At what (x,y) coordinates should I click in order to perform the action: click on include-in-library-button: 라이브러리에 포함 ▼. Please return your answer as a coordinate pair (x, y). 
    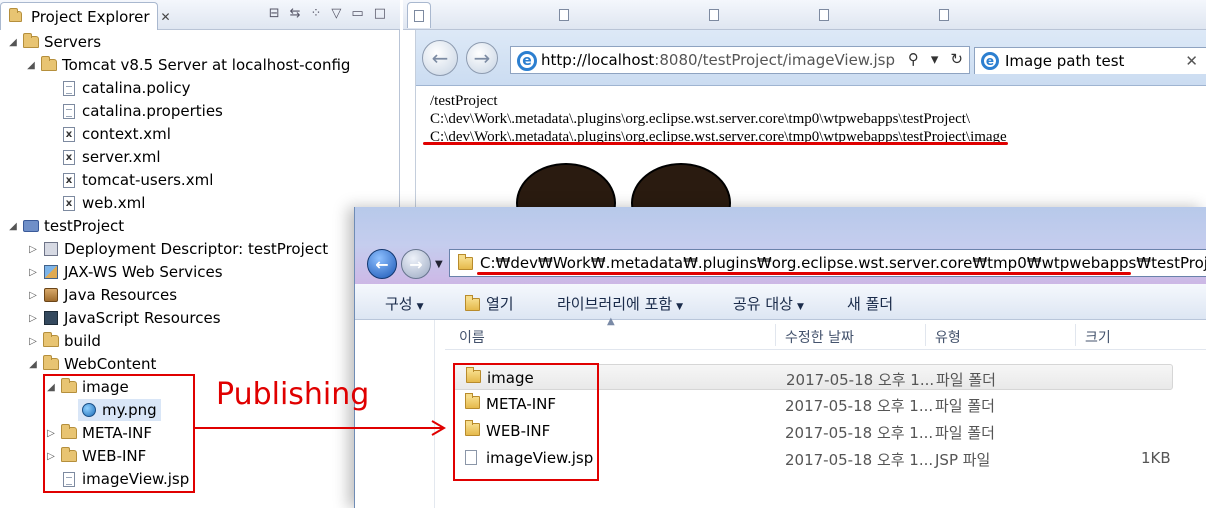
    Looking at the image, I should click on (620, 303).